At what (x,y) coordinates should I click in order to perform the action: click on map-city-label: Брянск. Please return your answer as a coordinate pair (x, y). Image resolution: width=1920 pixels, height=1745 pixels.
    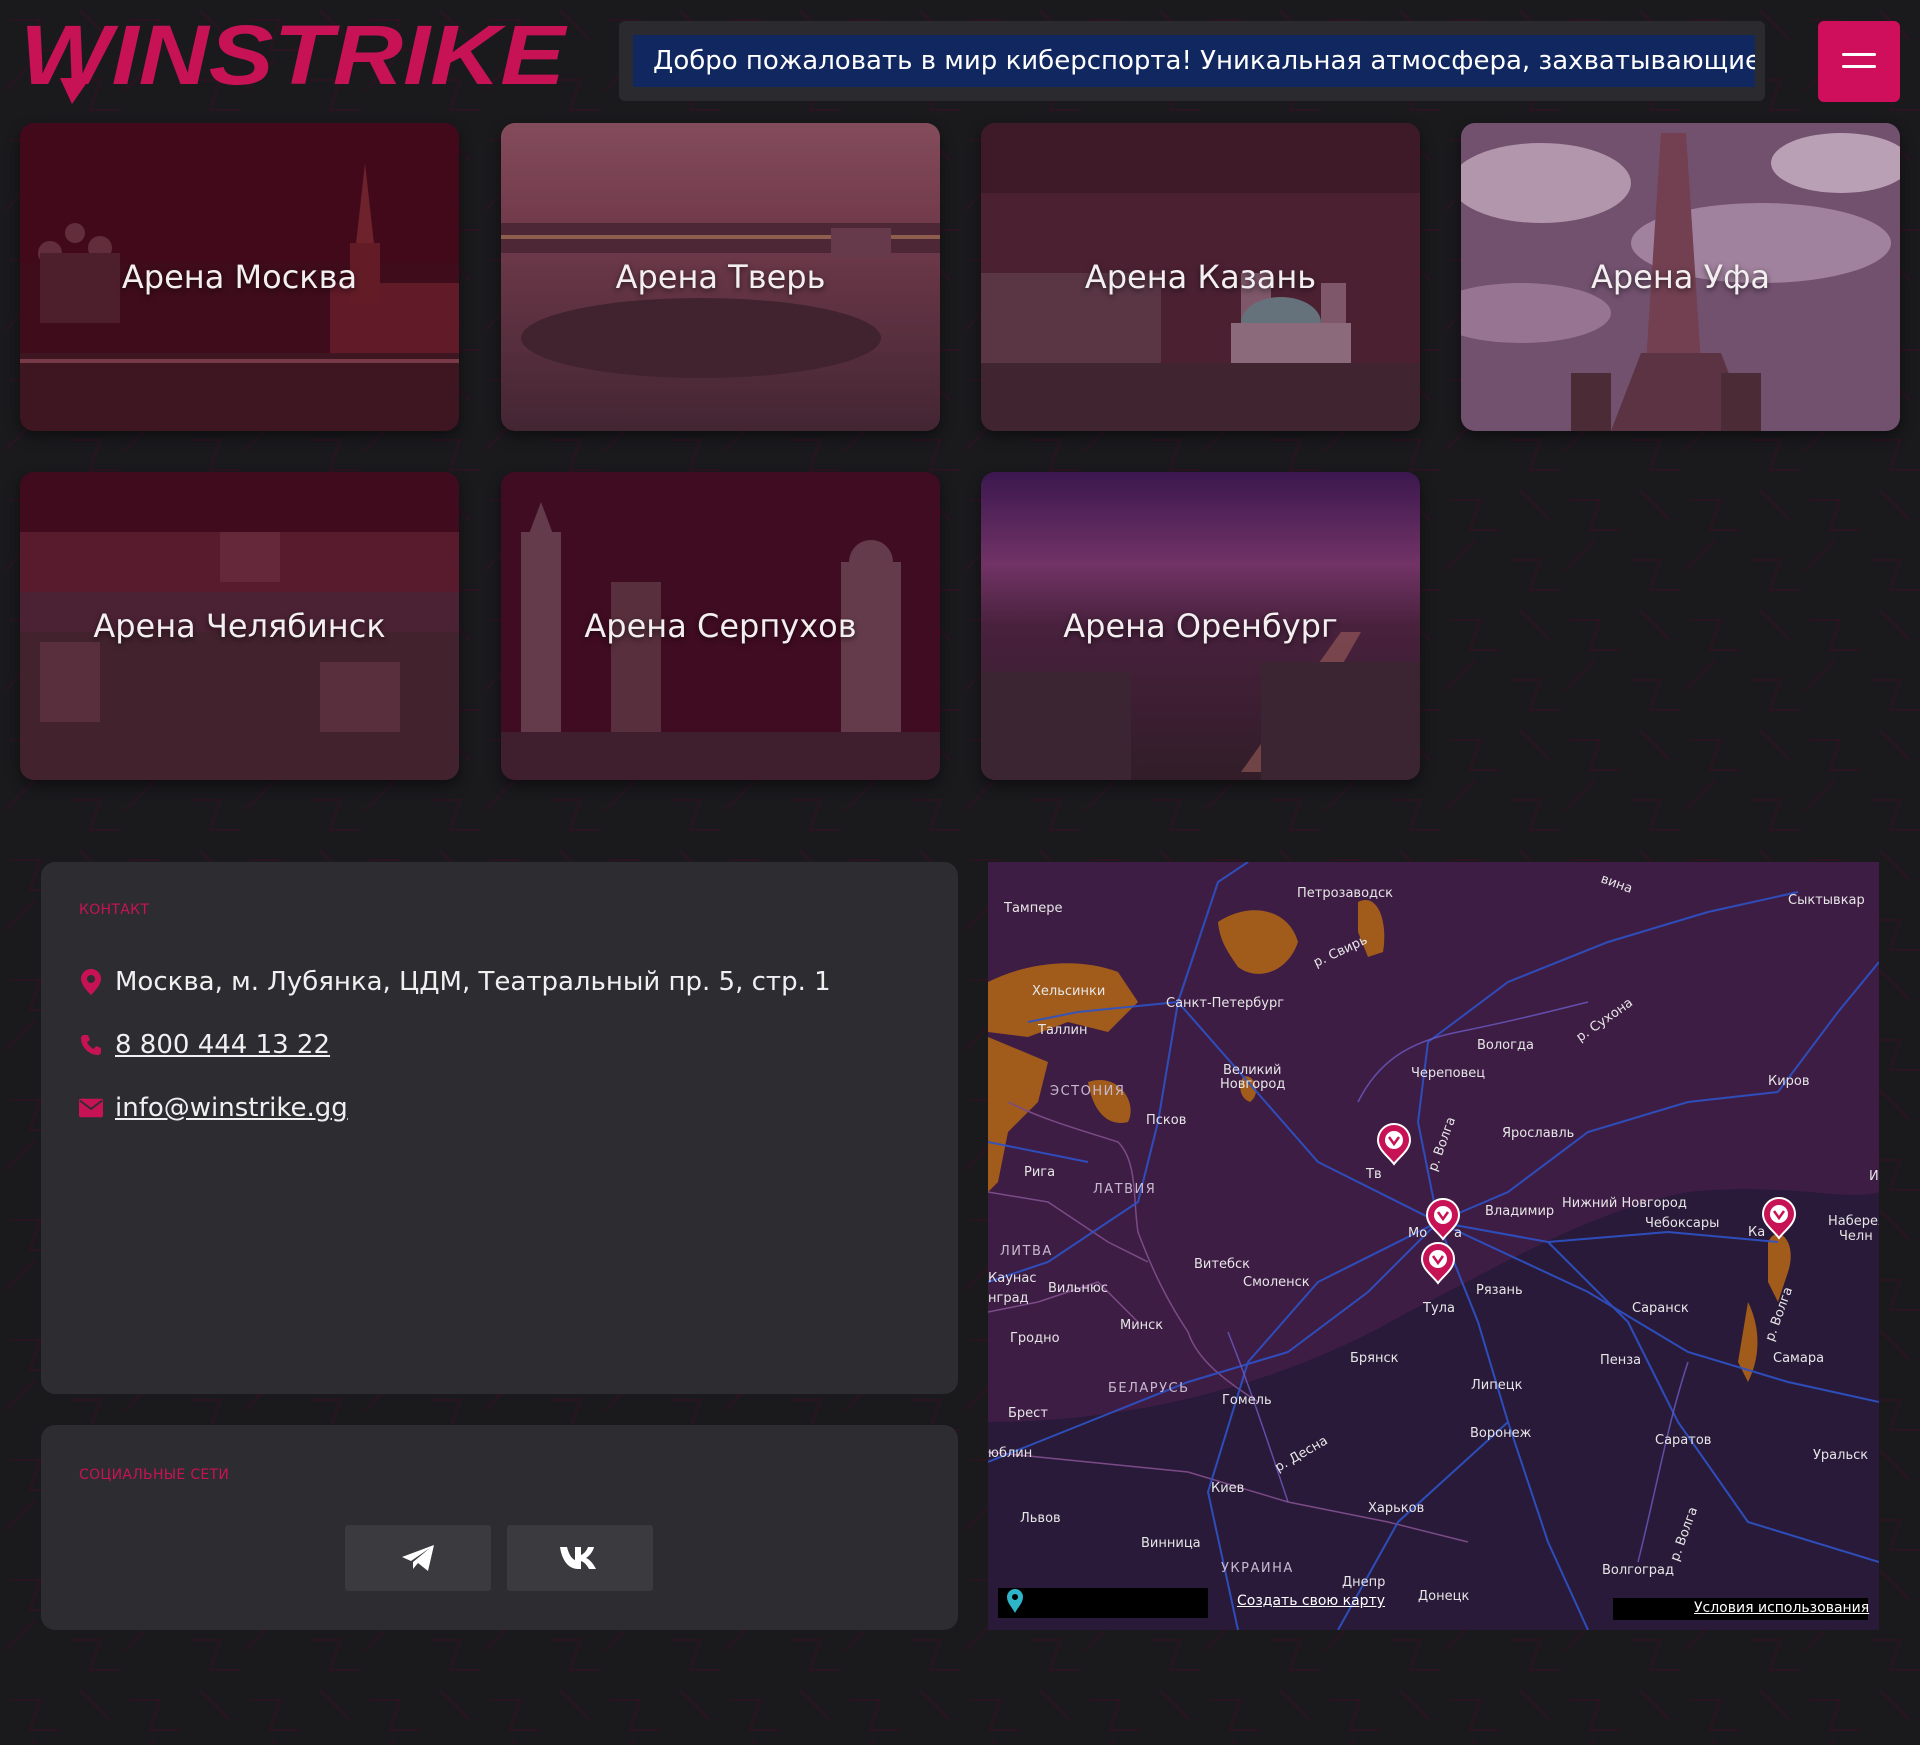
    Looking at the image, I should click on (1374, 1358).